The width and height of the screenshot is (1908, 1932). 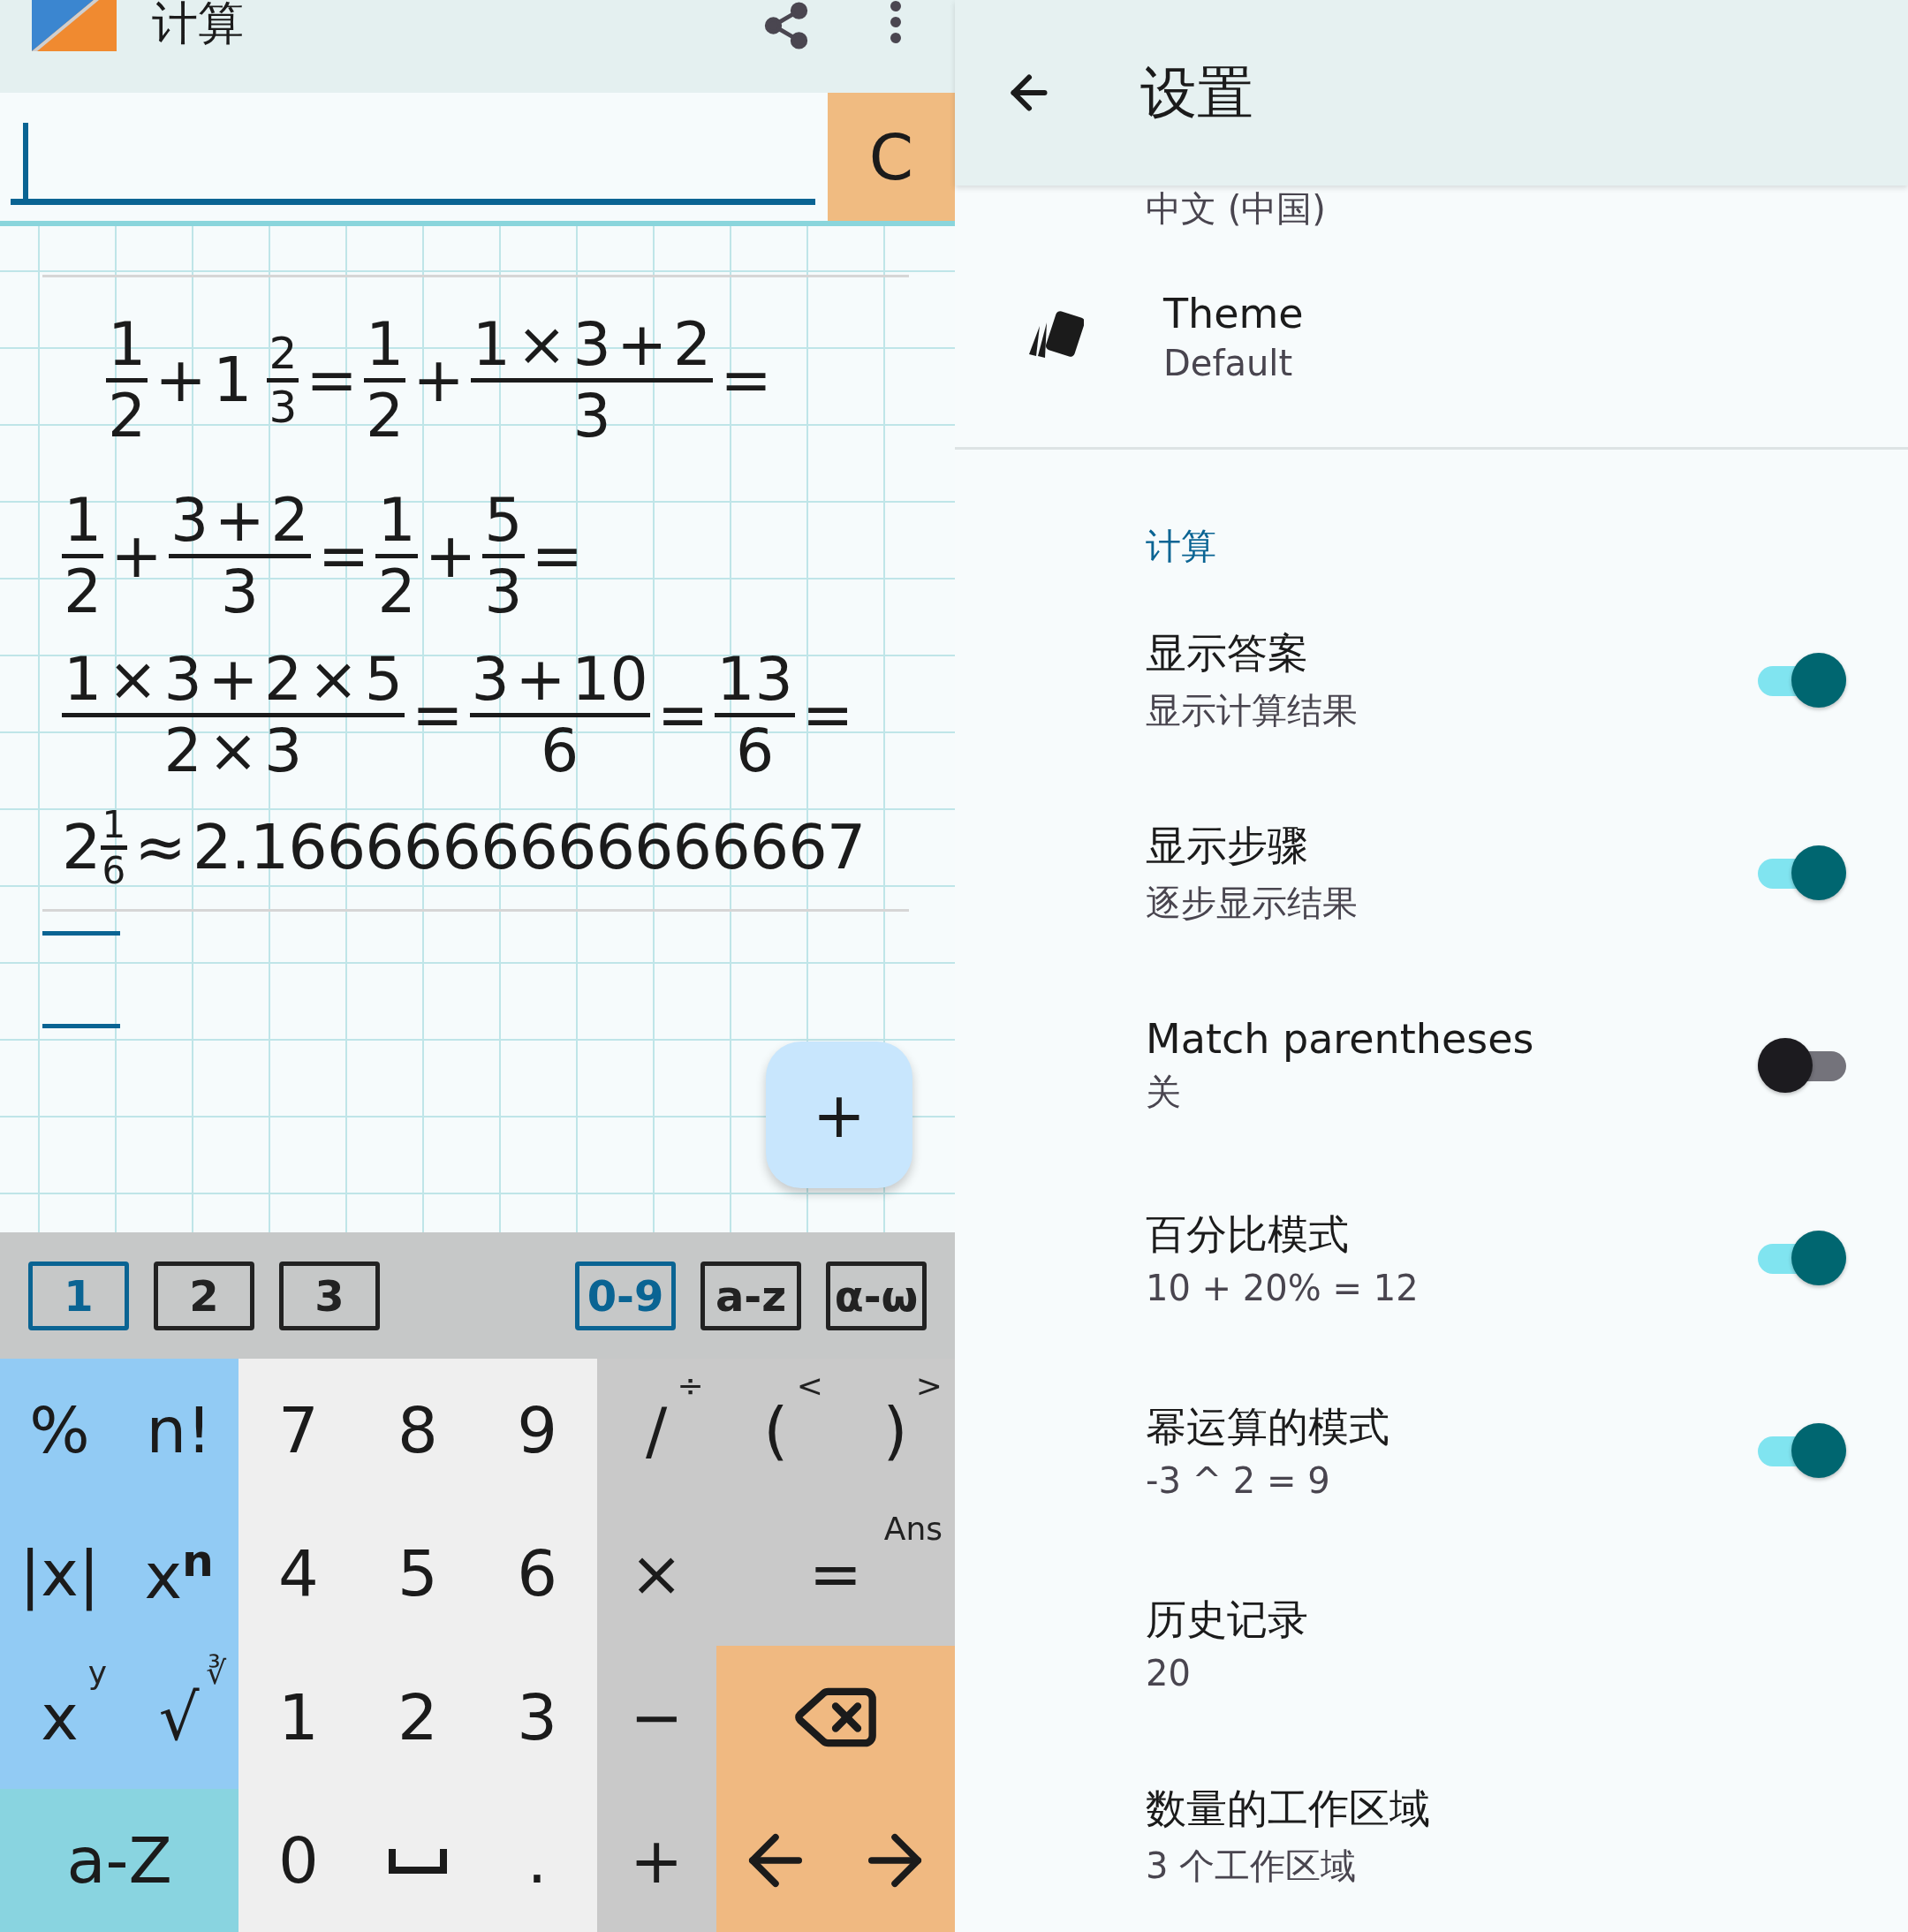 What do you see at coordinates (418, 1431) in the screenshot?
I see `digit-key: 8` at bounding box center [418, 1431].